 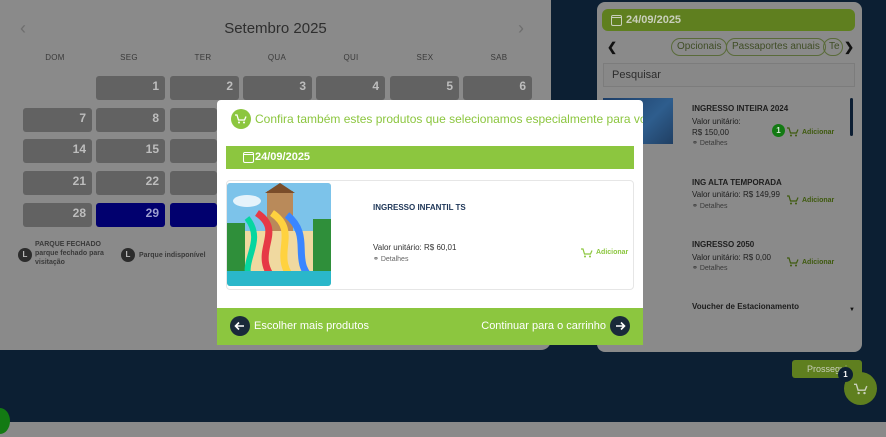 What do you see at coordinates (732, 257) in the screenshot?
I see `product-price: Valor unitário: R$ 0,00` at bounding box center [732, 257].